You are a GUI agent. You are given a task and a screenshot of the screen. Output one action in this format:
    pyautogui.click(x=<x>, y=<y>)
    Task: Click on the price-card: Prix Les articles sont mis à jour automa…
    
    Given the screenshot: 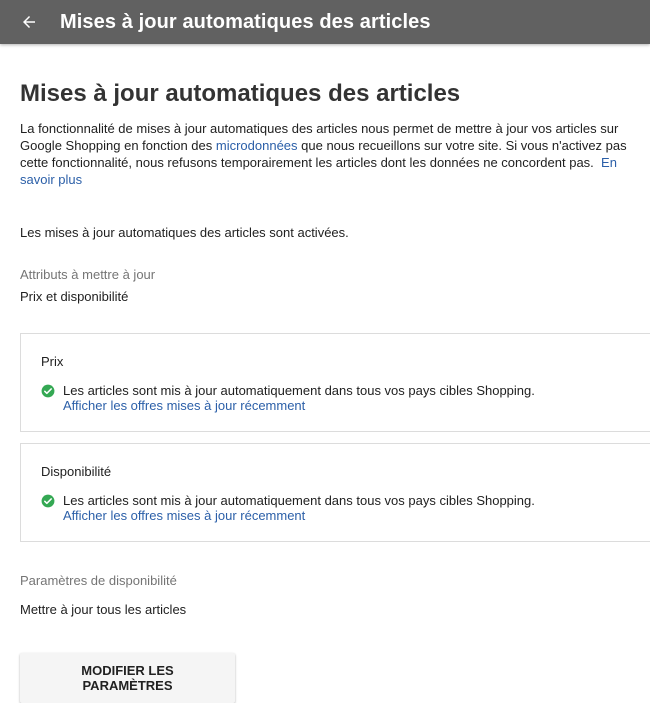 What is the action you would take?
    pyautogui.click(x=335, y=382)
    